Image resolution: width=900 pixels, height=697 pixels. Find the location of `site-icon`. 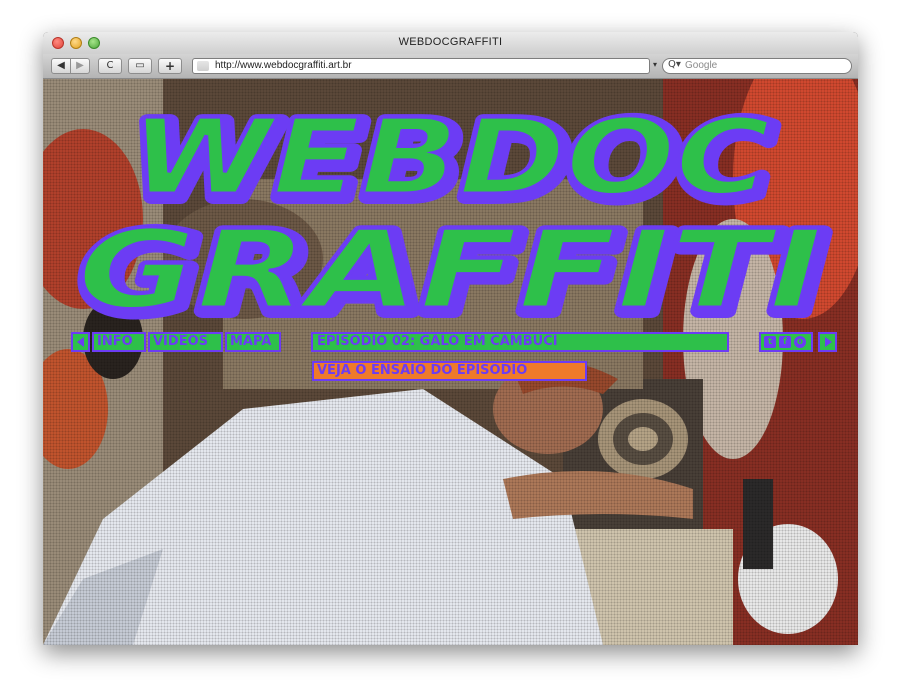

site-icon is located at coordinates (203, 66).